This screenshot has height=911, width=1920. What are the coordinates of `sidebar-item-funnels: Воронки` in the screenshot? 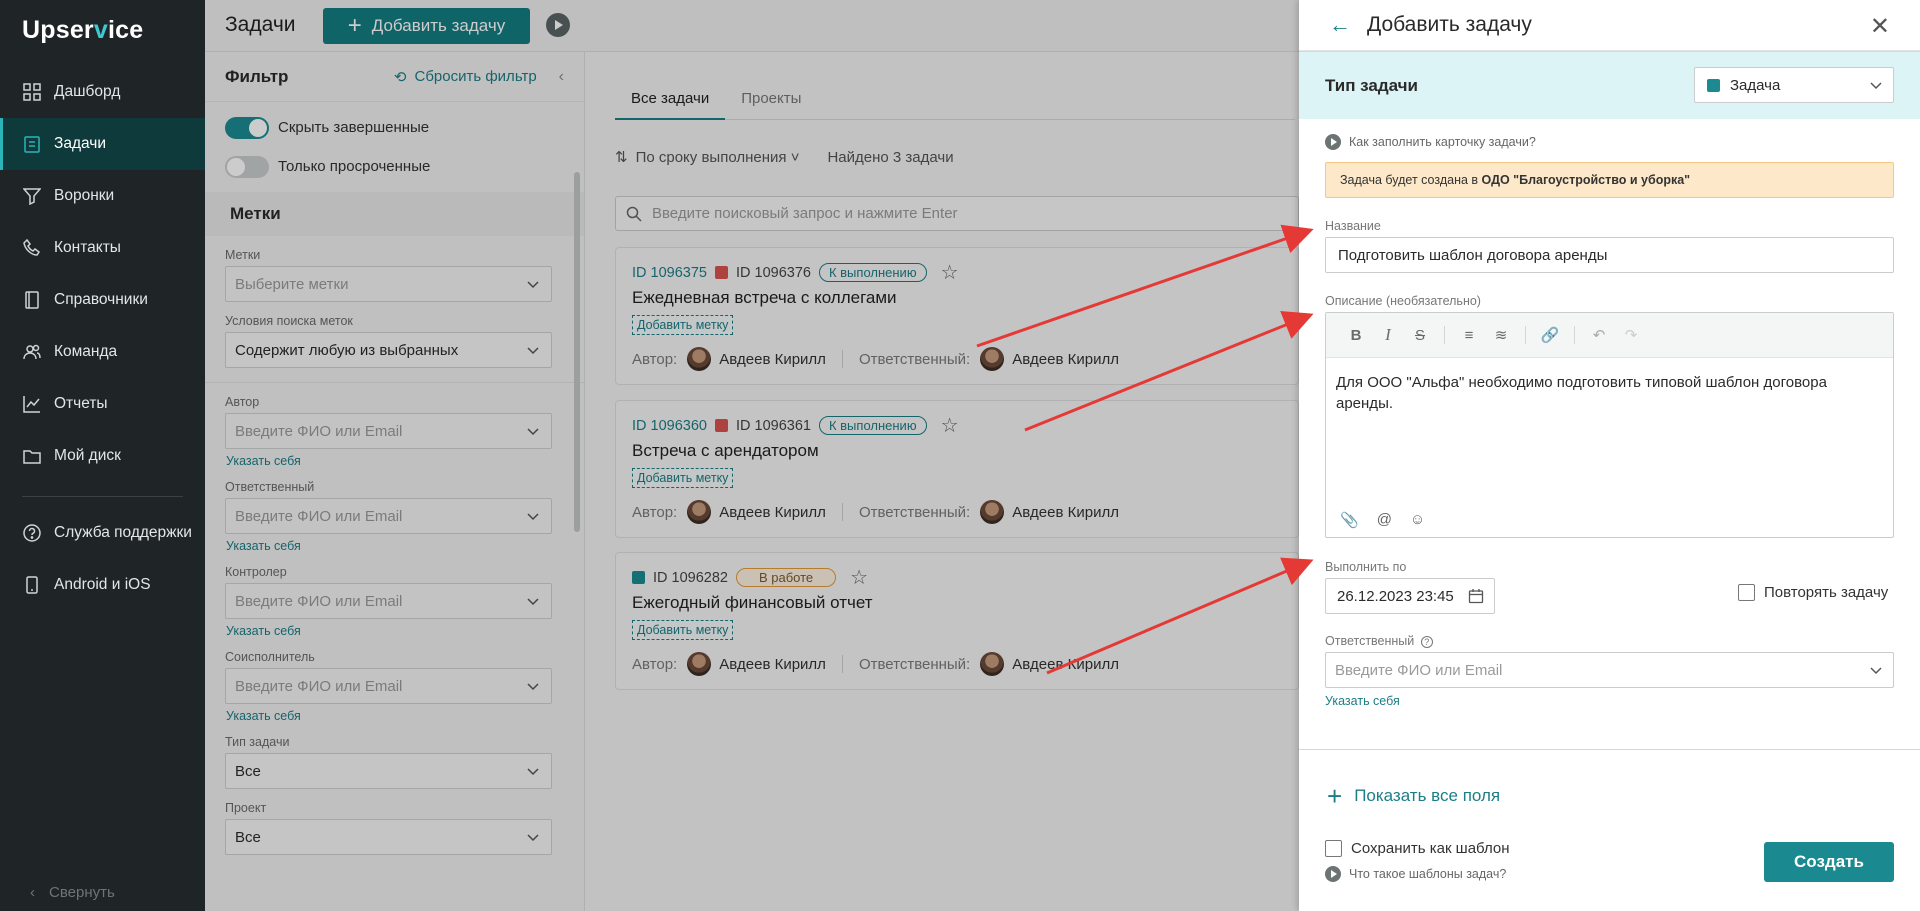 It's located at (102, 196).